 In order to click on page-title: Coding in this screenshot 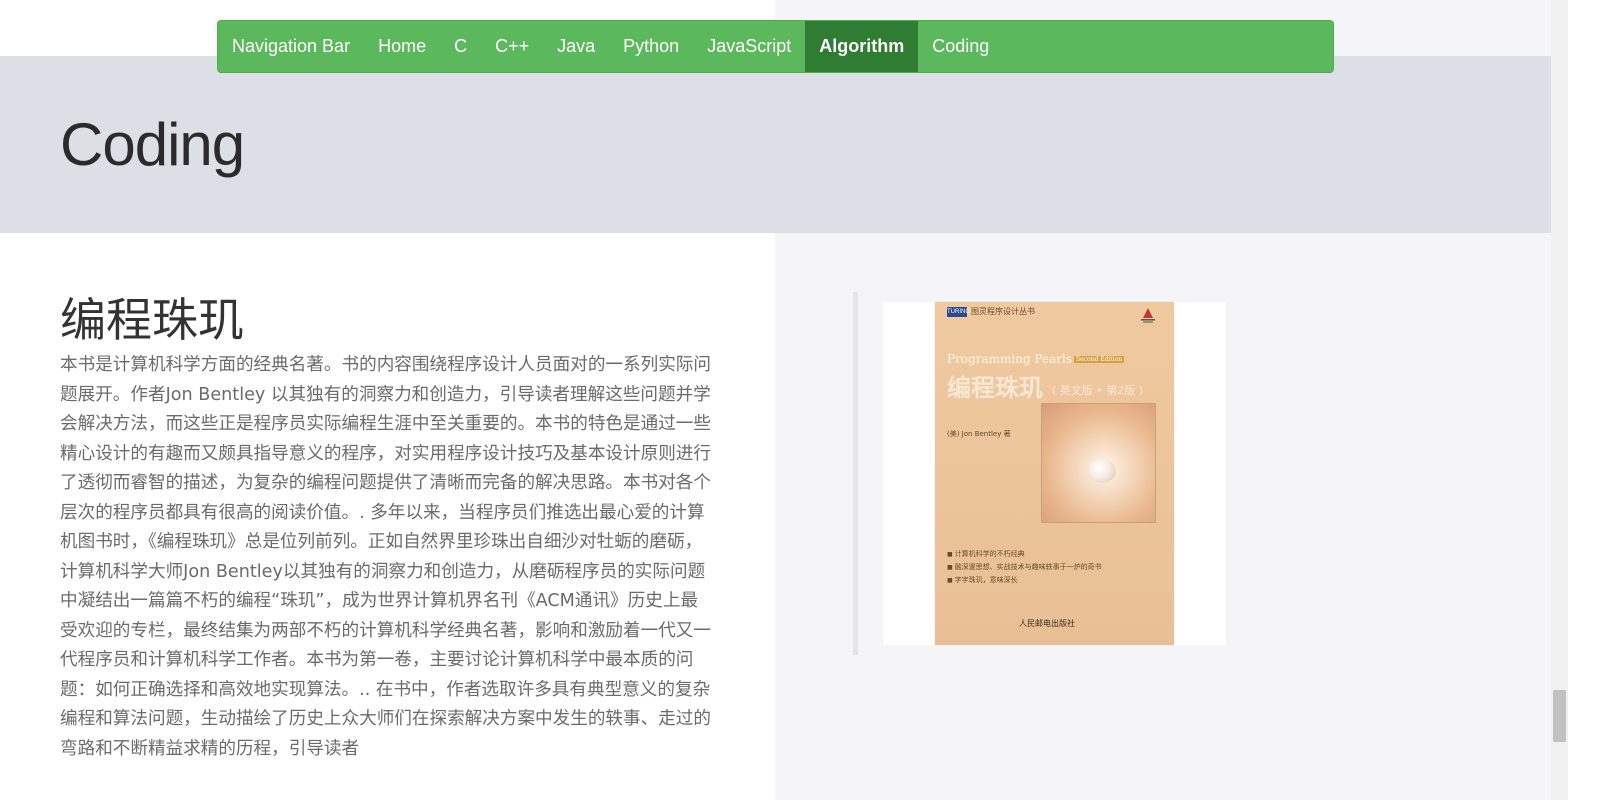, I will do `click(152, 144)`.